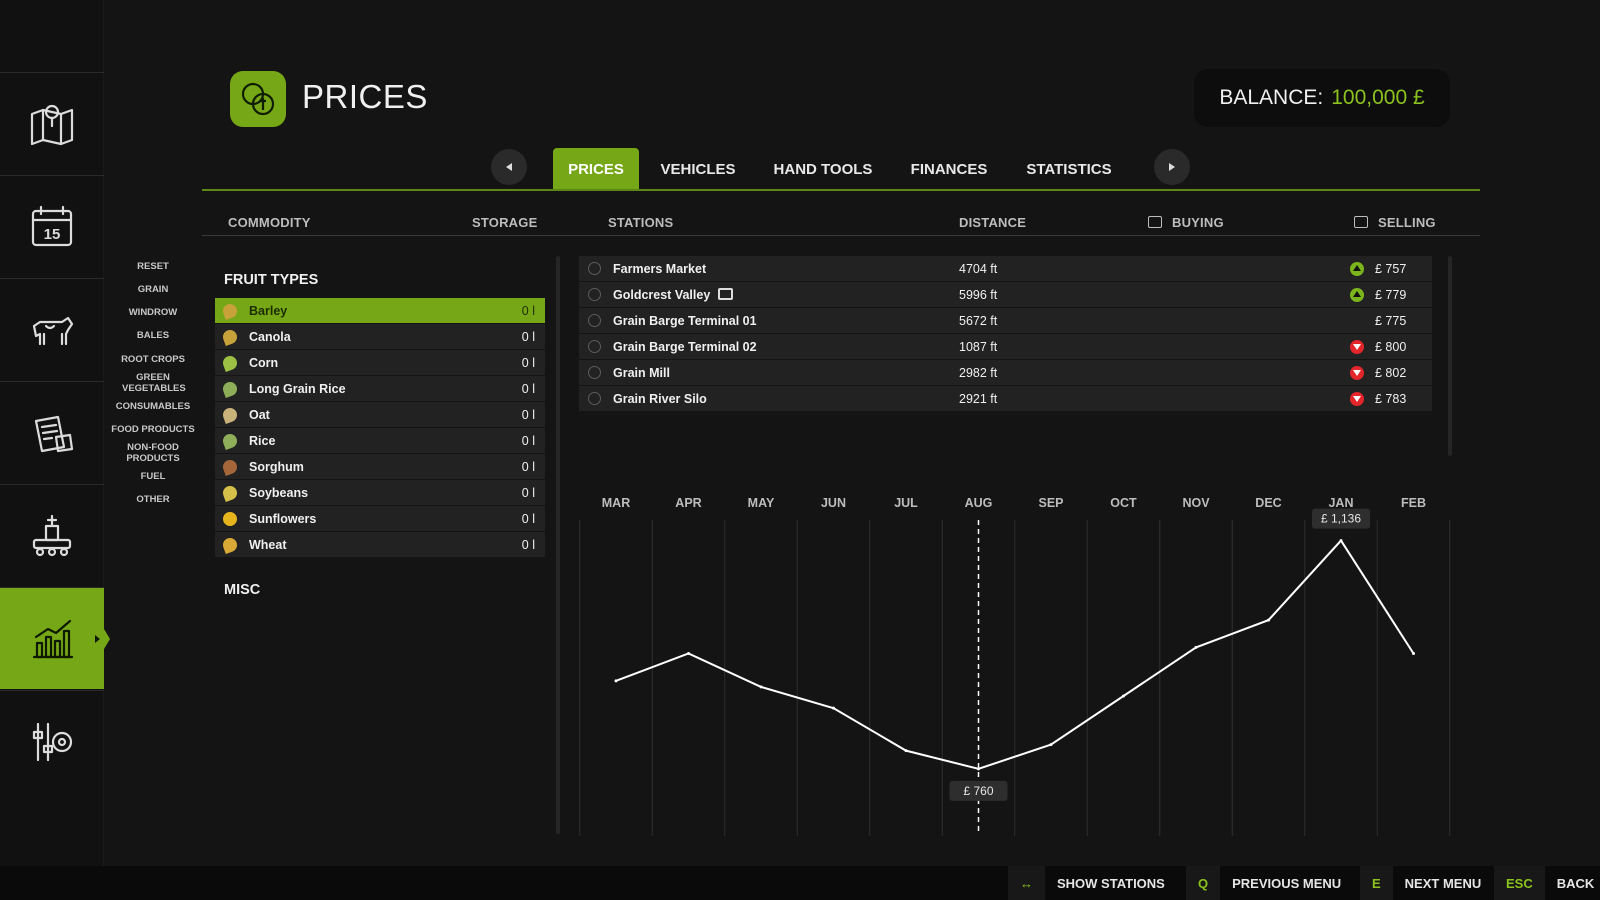 The height and width of the screenshot is (900, 1600). What do you see at coordinates (269, 222) in the screenshot?
I see `column-header-commodity: COMMODITY` at bounding box center [269, 222].